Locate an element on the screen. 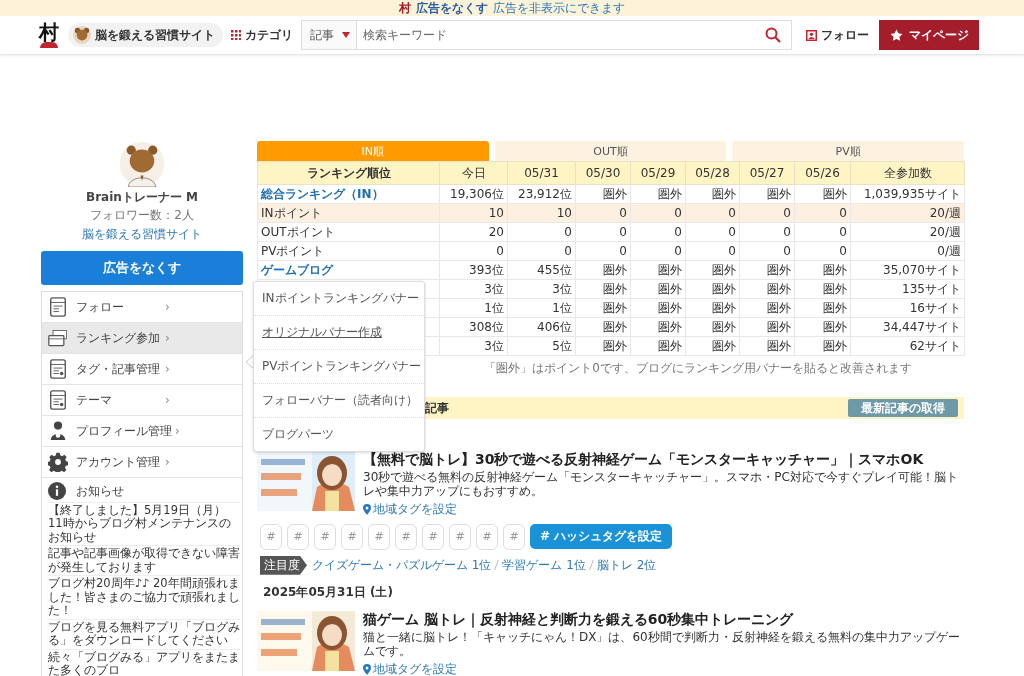 Image resolution: width=1024 pixels, height=676 pixels. article-title: 猫ゲーム 脳トレ｜反射神経と判断力を鍛える60秒集中トレーニング is located at coordinates (663, 619).